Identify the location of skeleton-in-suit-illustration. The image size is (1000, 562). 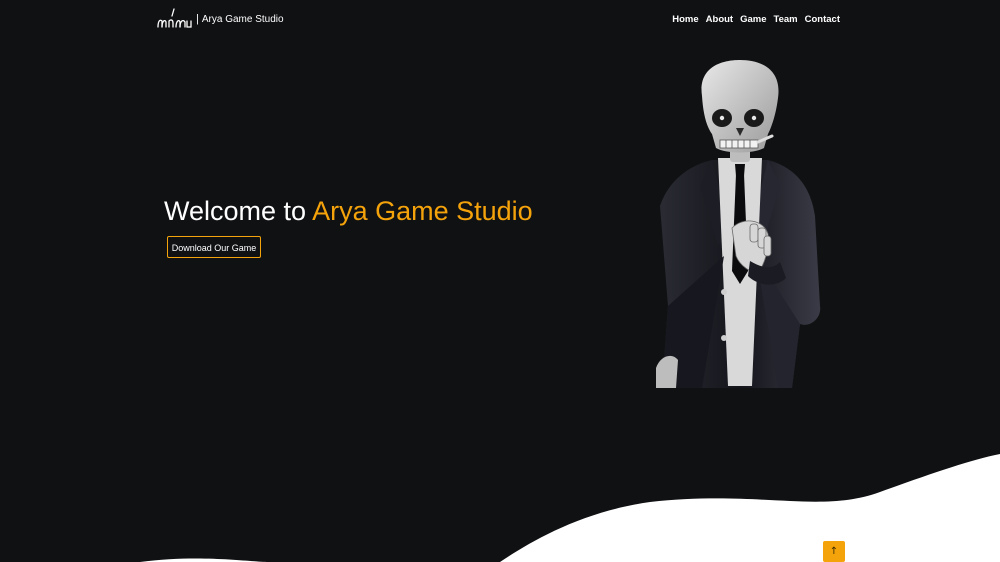
(738, 224).